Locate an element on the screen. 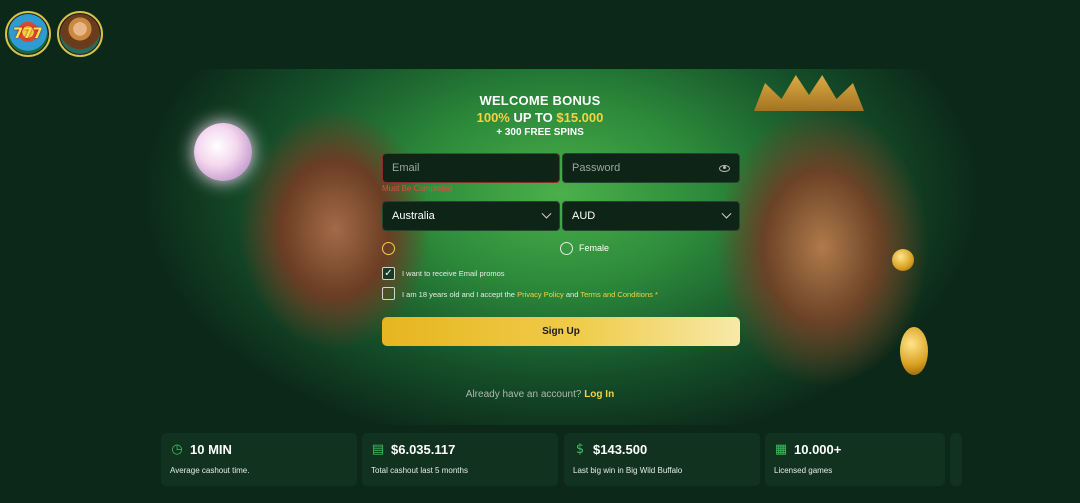 This screenshot has width=1080, height=503. money-bag-icon: $ is located at coordinates (580, 449).